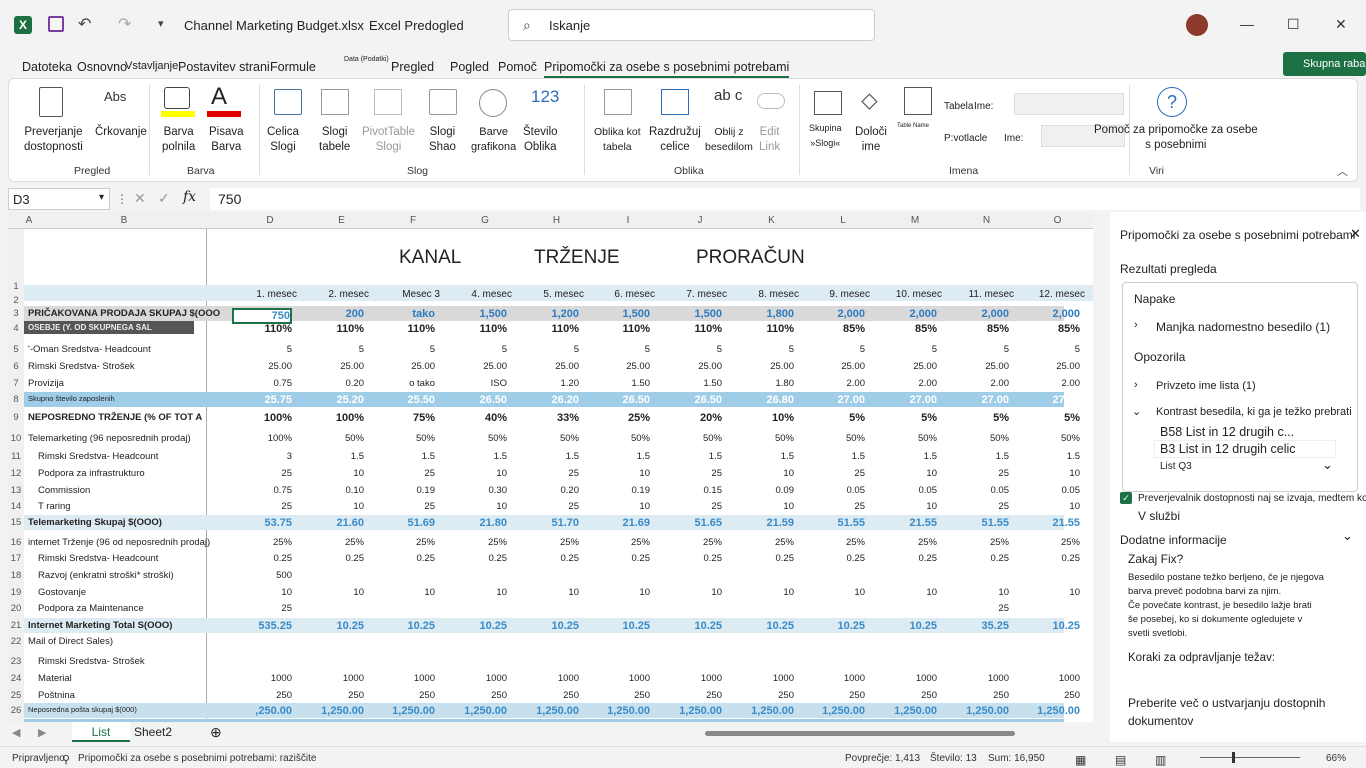  I want to click on data-cell: 2.00, so click(907, 383).